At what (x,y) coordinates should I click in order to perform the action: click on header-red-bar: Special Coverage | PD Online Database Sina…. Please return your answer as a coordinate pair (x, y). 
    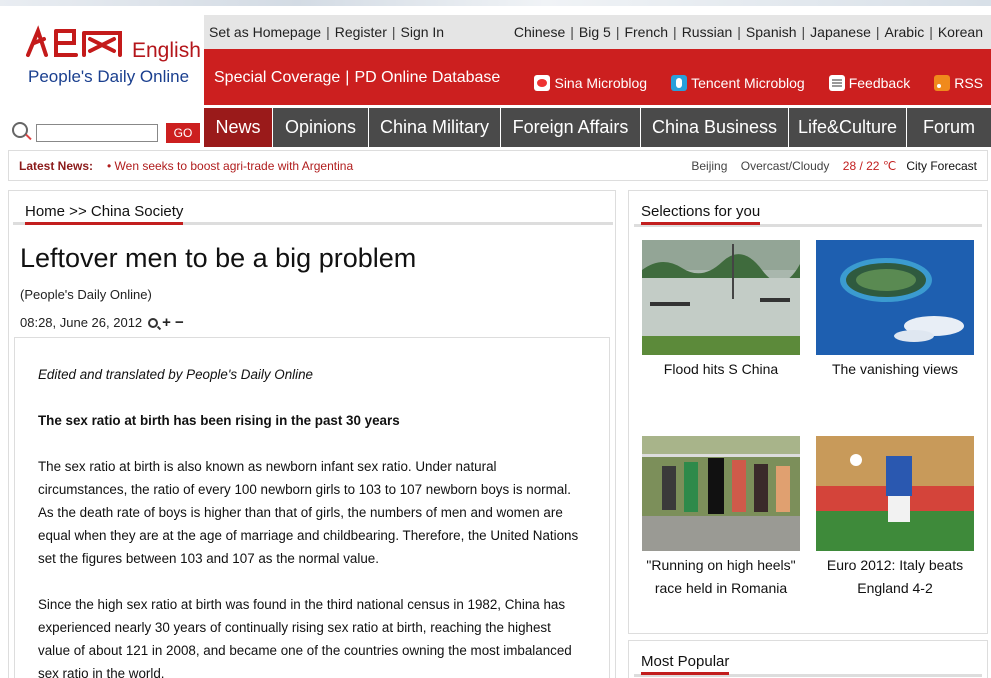
    Looking at the image, I should click on (597, 77).